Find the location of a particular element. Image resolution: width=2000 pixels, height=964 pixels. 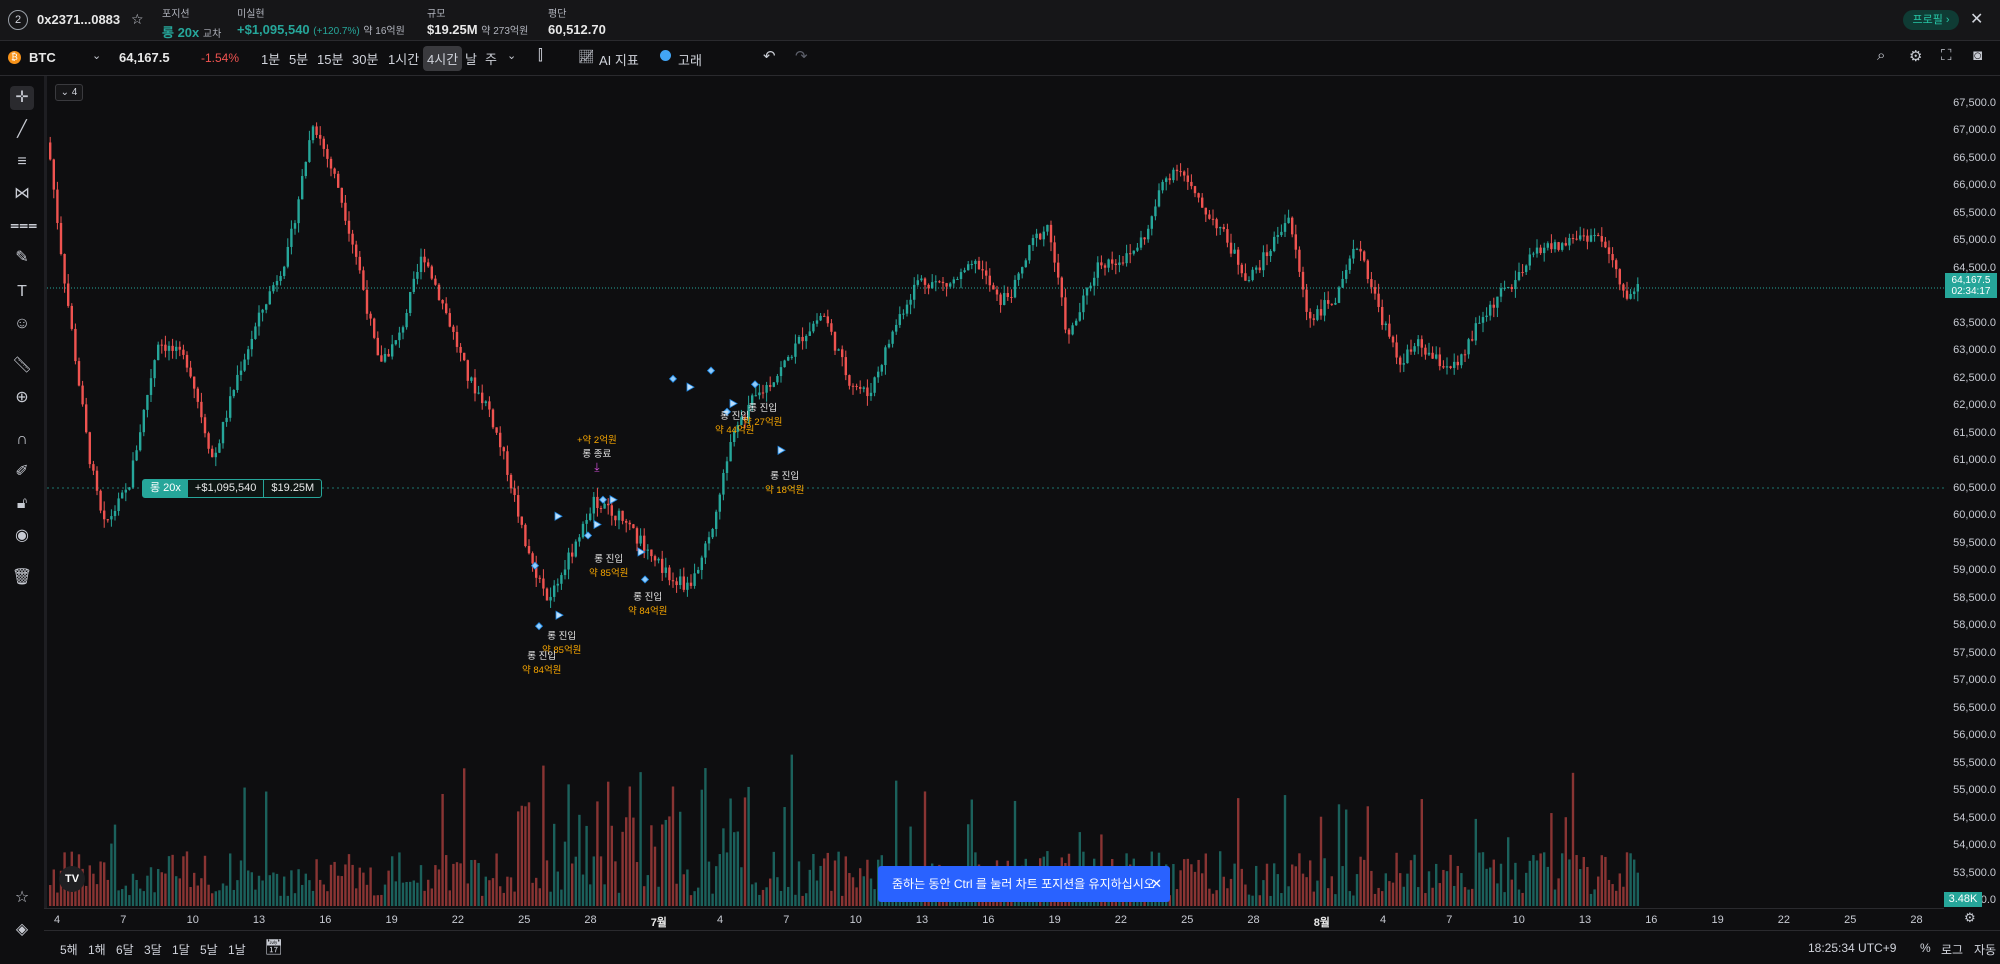

range-3m: 3달 is located at coordinates (153, 949).